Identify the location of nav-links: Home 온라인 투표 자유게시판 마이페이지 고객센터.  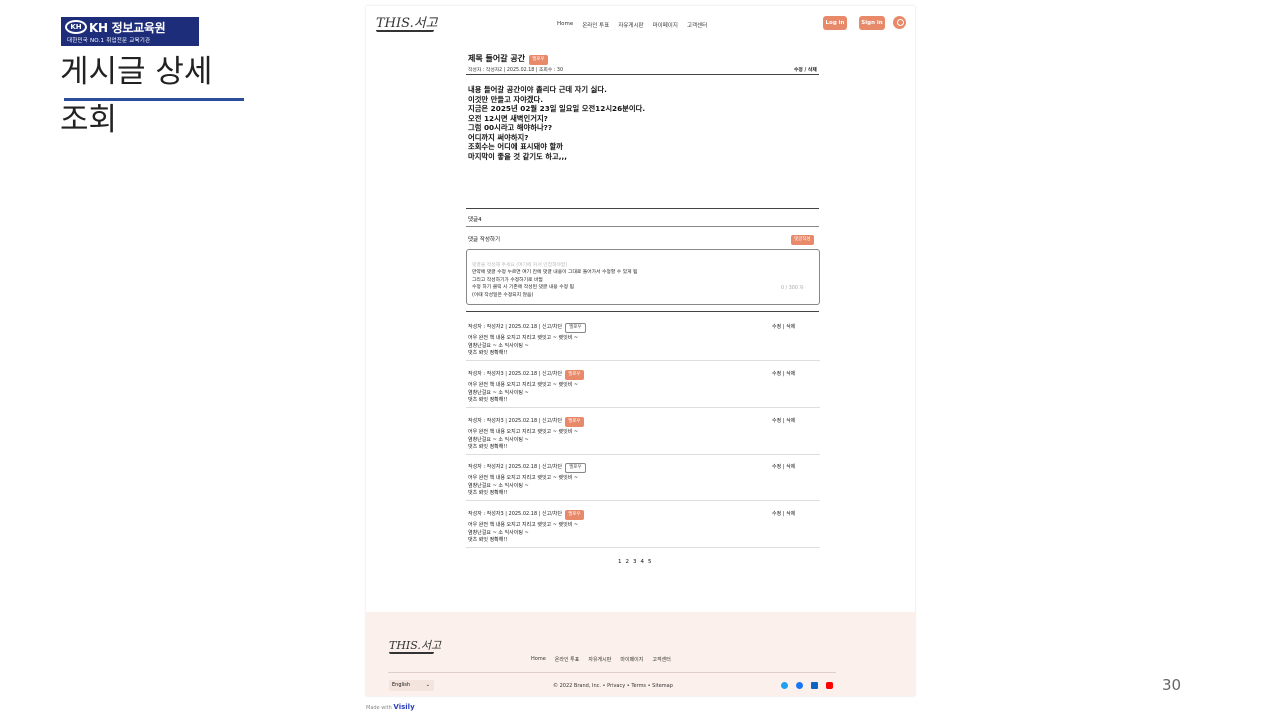
(632, 25).